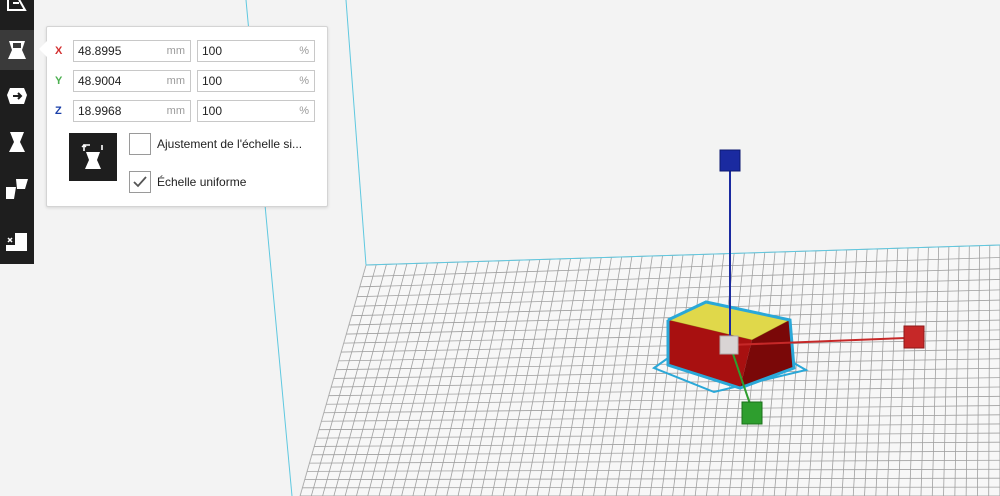 The image size is (1000, 496). I want to click on y-percent-field: %, so click(256, 81).